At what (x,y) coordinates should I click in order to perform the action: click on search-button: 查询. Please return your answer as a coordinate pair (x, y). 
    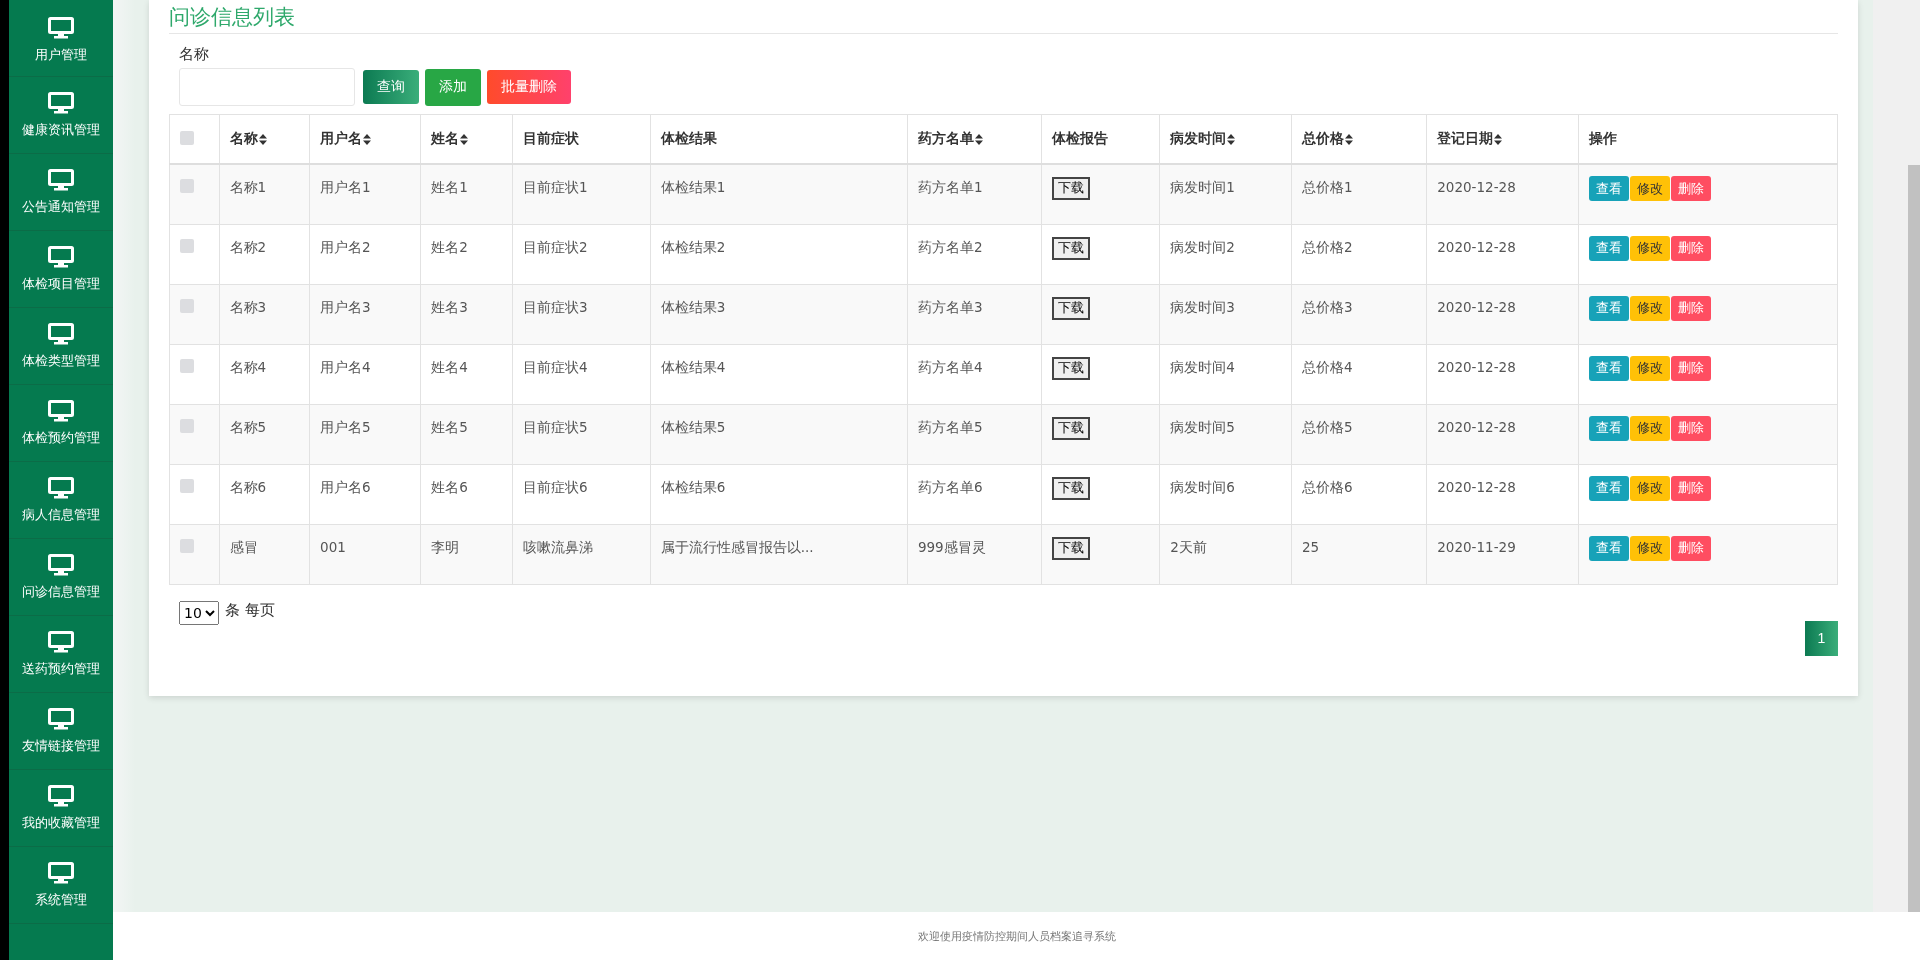
    Looking at the image, I should click on (391, 87).